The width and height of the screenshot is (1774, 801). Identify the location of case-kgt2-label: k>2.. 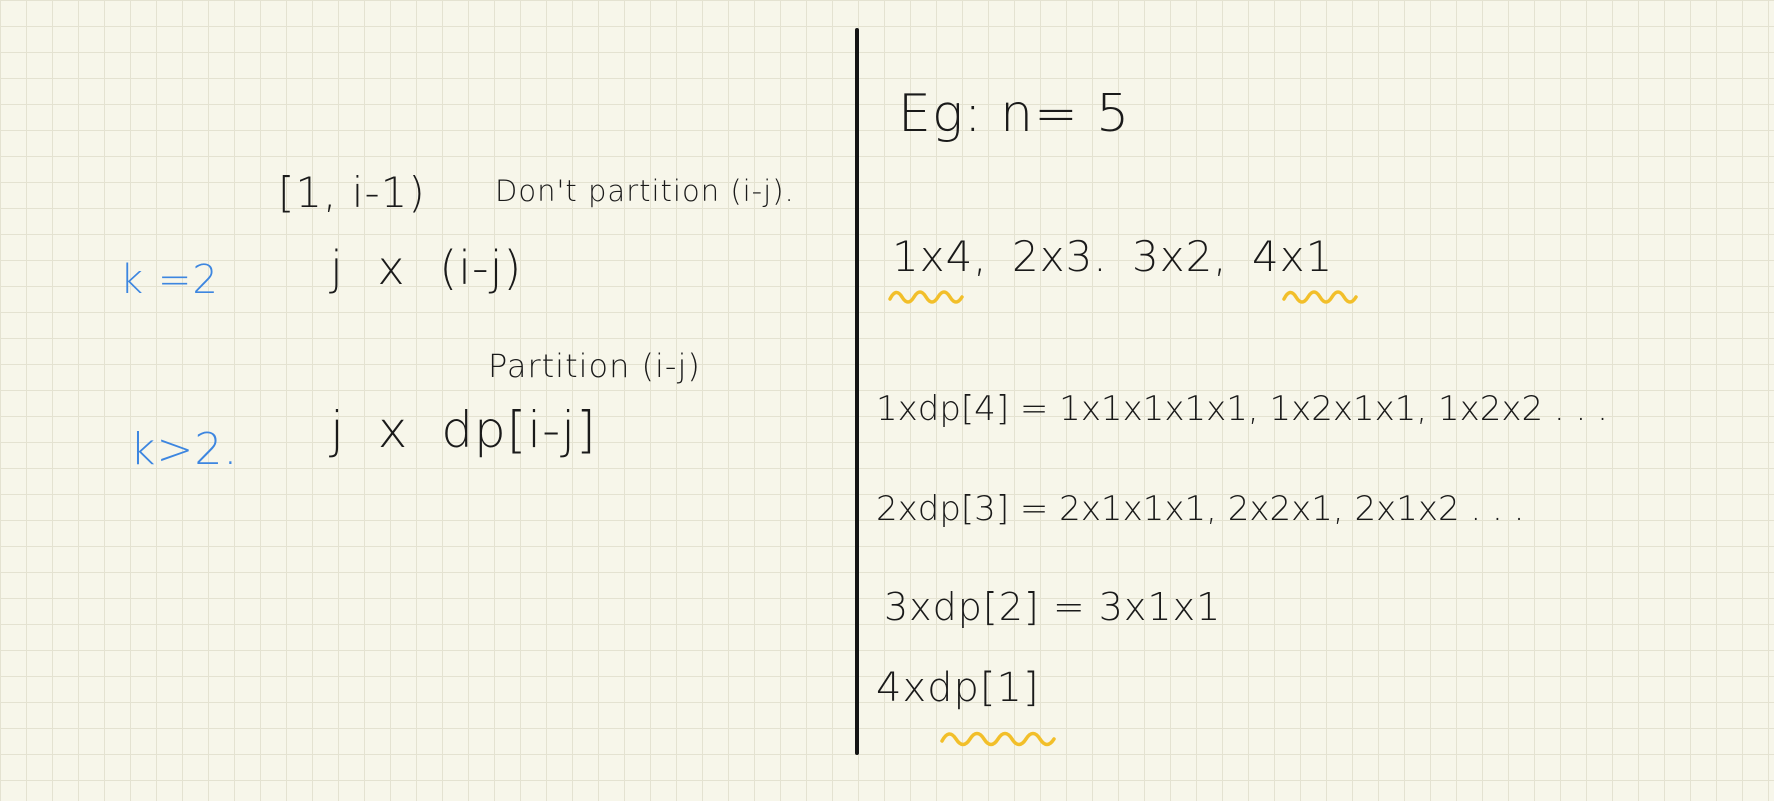
(184, 449).